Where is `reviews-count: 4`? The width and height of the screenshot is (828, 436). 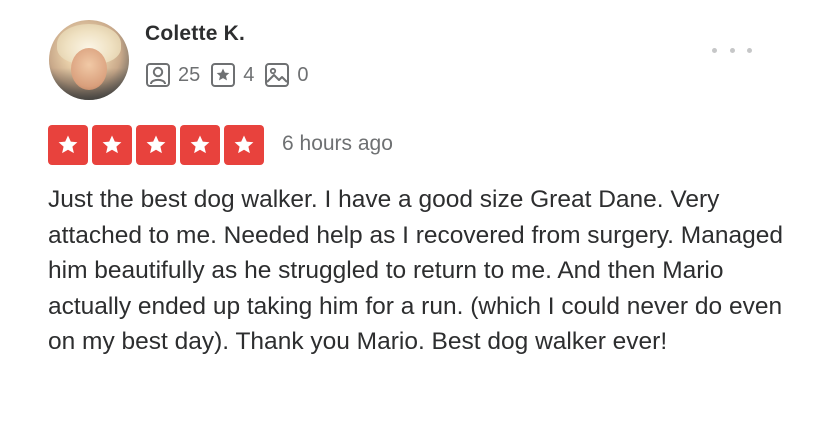
reviews-count: 4 is located at coordinates (249, 74).